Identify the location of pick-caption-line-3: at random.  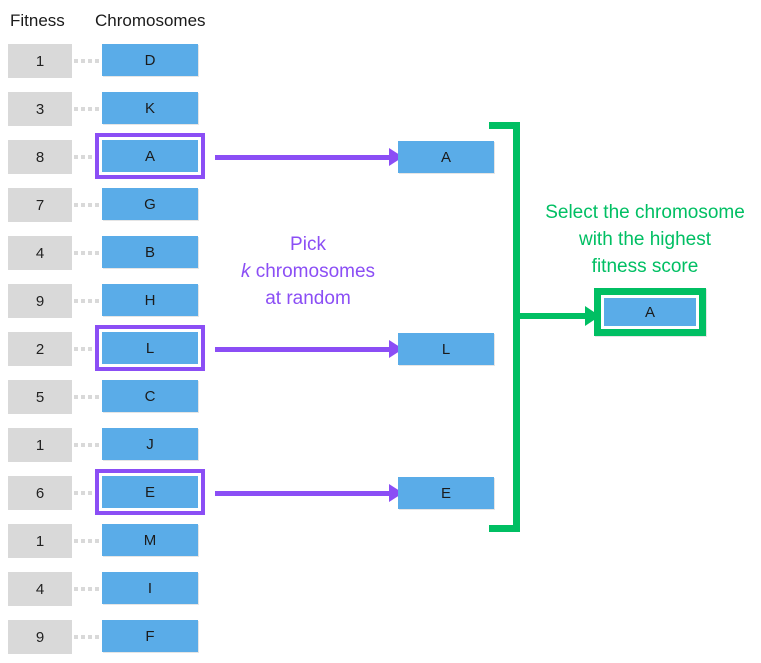
(308, 298).